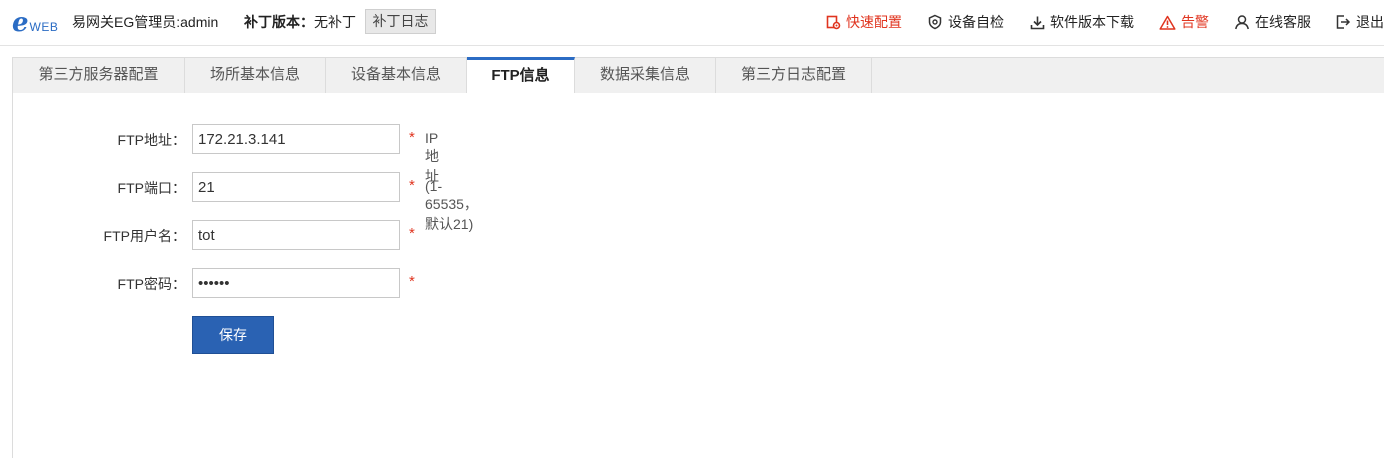 The height and width of the screenshot is (458, 1384). What do you see at coordinates (1037, 22) in the screenshot?
I see `download-icon` at bounding box center [1037, 22].